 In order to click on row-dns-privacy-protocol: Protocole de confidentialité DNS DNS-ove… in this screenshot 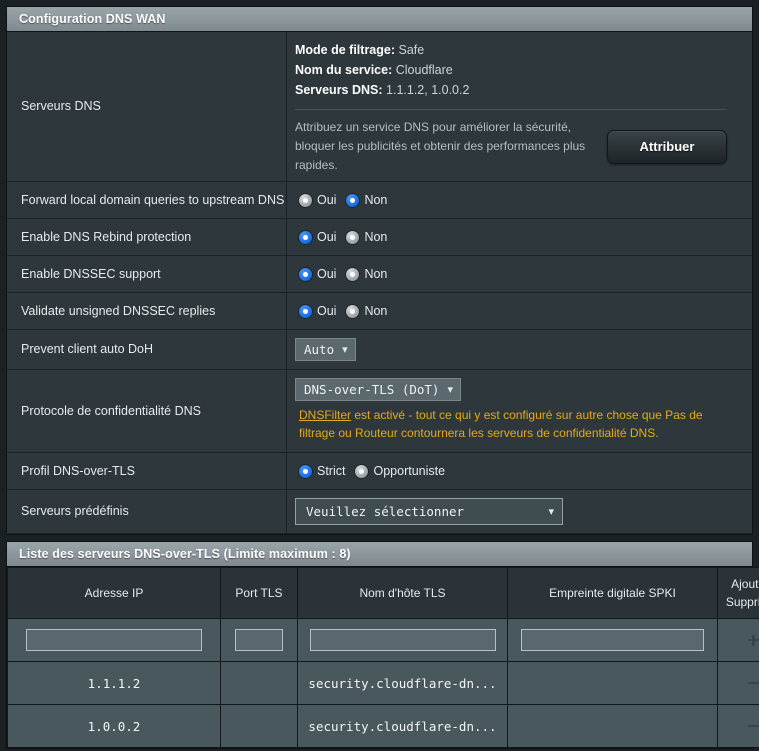, I will do `click(379, 411)`.